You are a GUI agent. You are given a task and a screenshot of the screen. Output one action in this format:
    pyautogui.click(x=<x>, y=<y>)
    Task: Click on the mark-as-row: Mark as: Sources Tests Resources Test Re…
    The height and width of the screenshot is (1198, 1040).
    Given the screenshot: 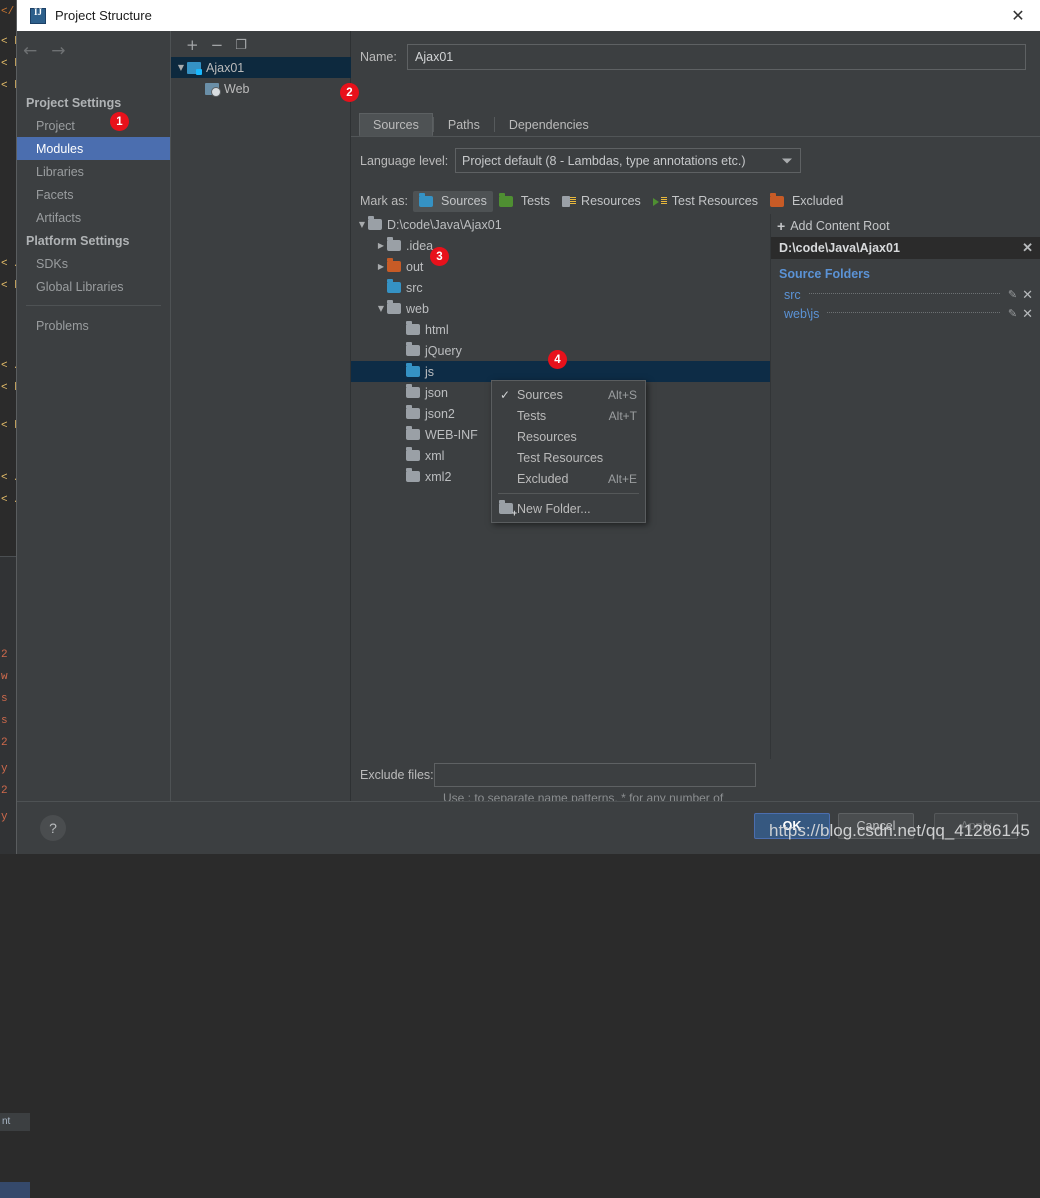 What is the action you would take?
    pyautogui.click(x=695, y=201)
    